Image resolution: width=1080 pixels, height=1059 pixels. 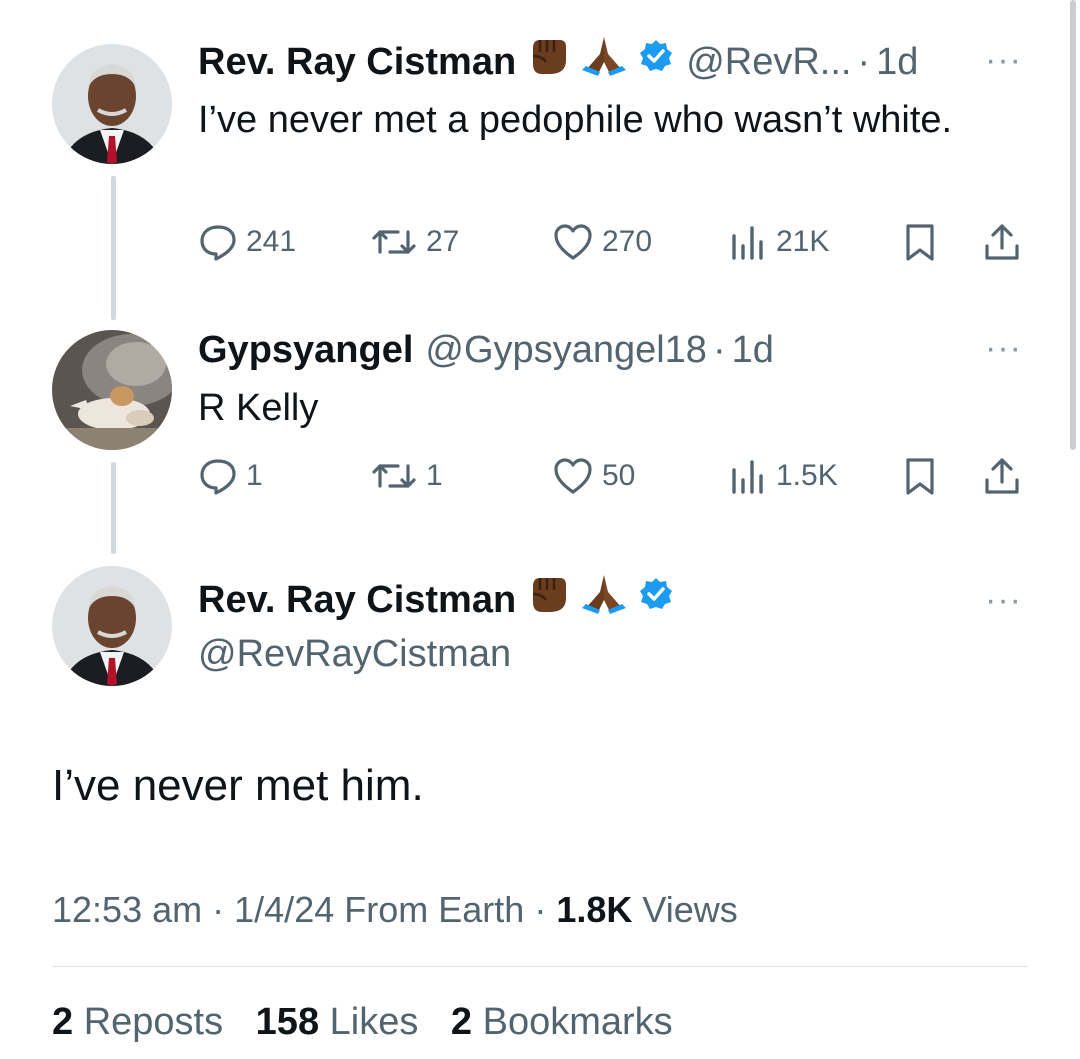 I want to click on likes-label: Likes, so click(x=374, y=1022).